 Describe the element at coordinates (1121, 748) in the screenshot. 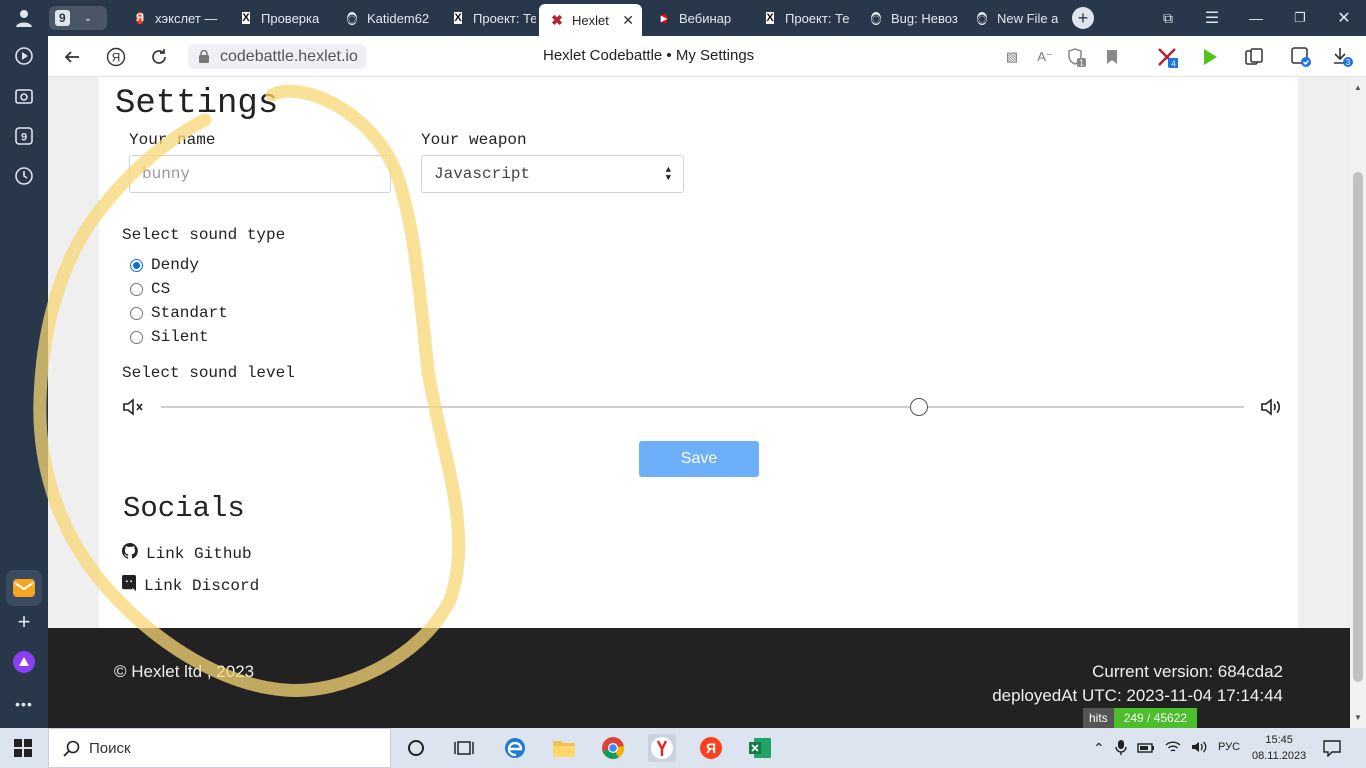

I see `microphone-icon` at that location.